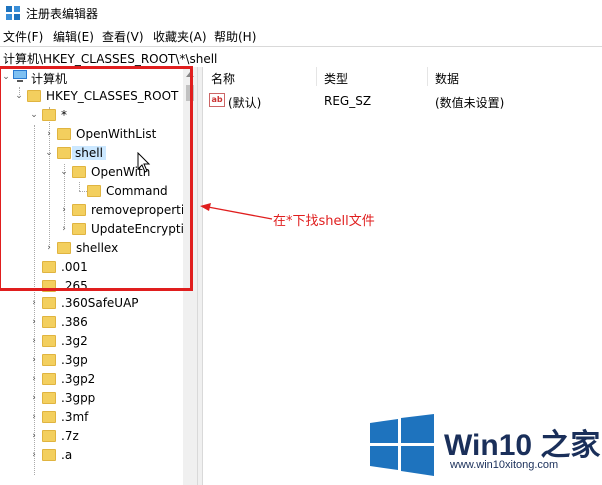 The image size is (602, 485). I want to click on tree-item-ext-386: › .386, so click(91, 322).